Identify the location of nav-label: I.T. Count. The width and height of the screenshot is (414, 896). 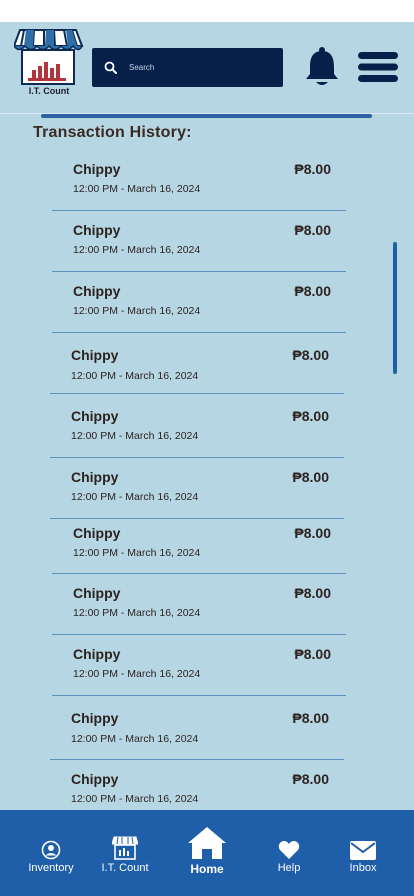
(125, 868).